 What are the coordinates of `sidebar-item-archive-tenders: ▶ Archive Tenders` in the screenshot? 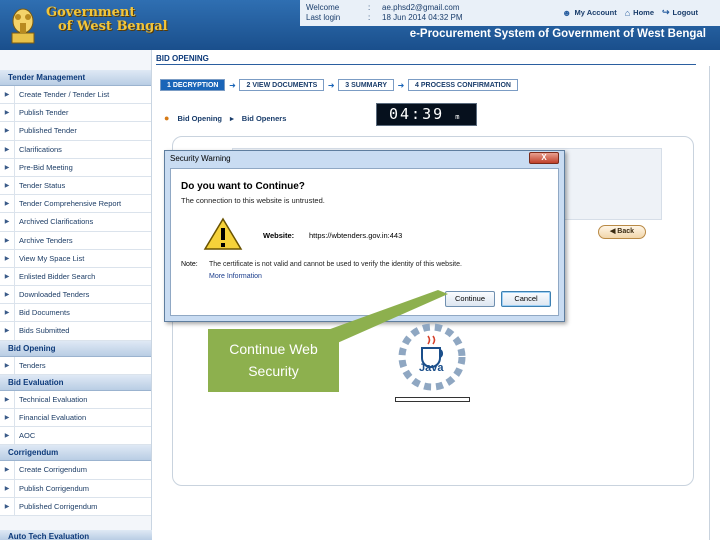 It's located at (75, 240).